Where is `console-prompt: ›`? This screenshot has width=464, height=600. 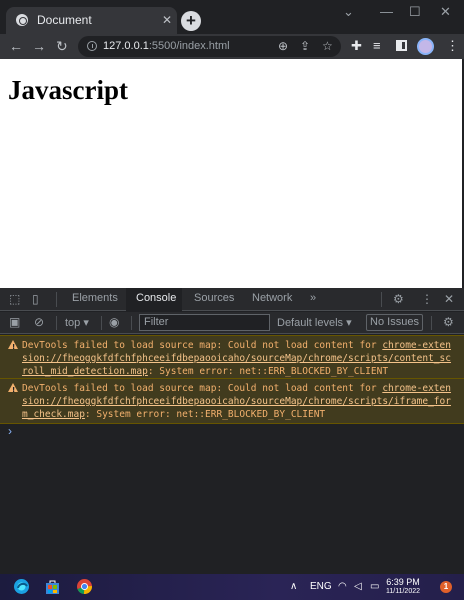
console-prompt: › is located at coordinates (10, 431).